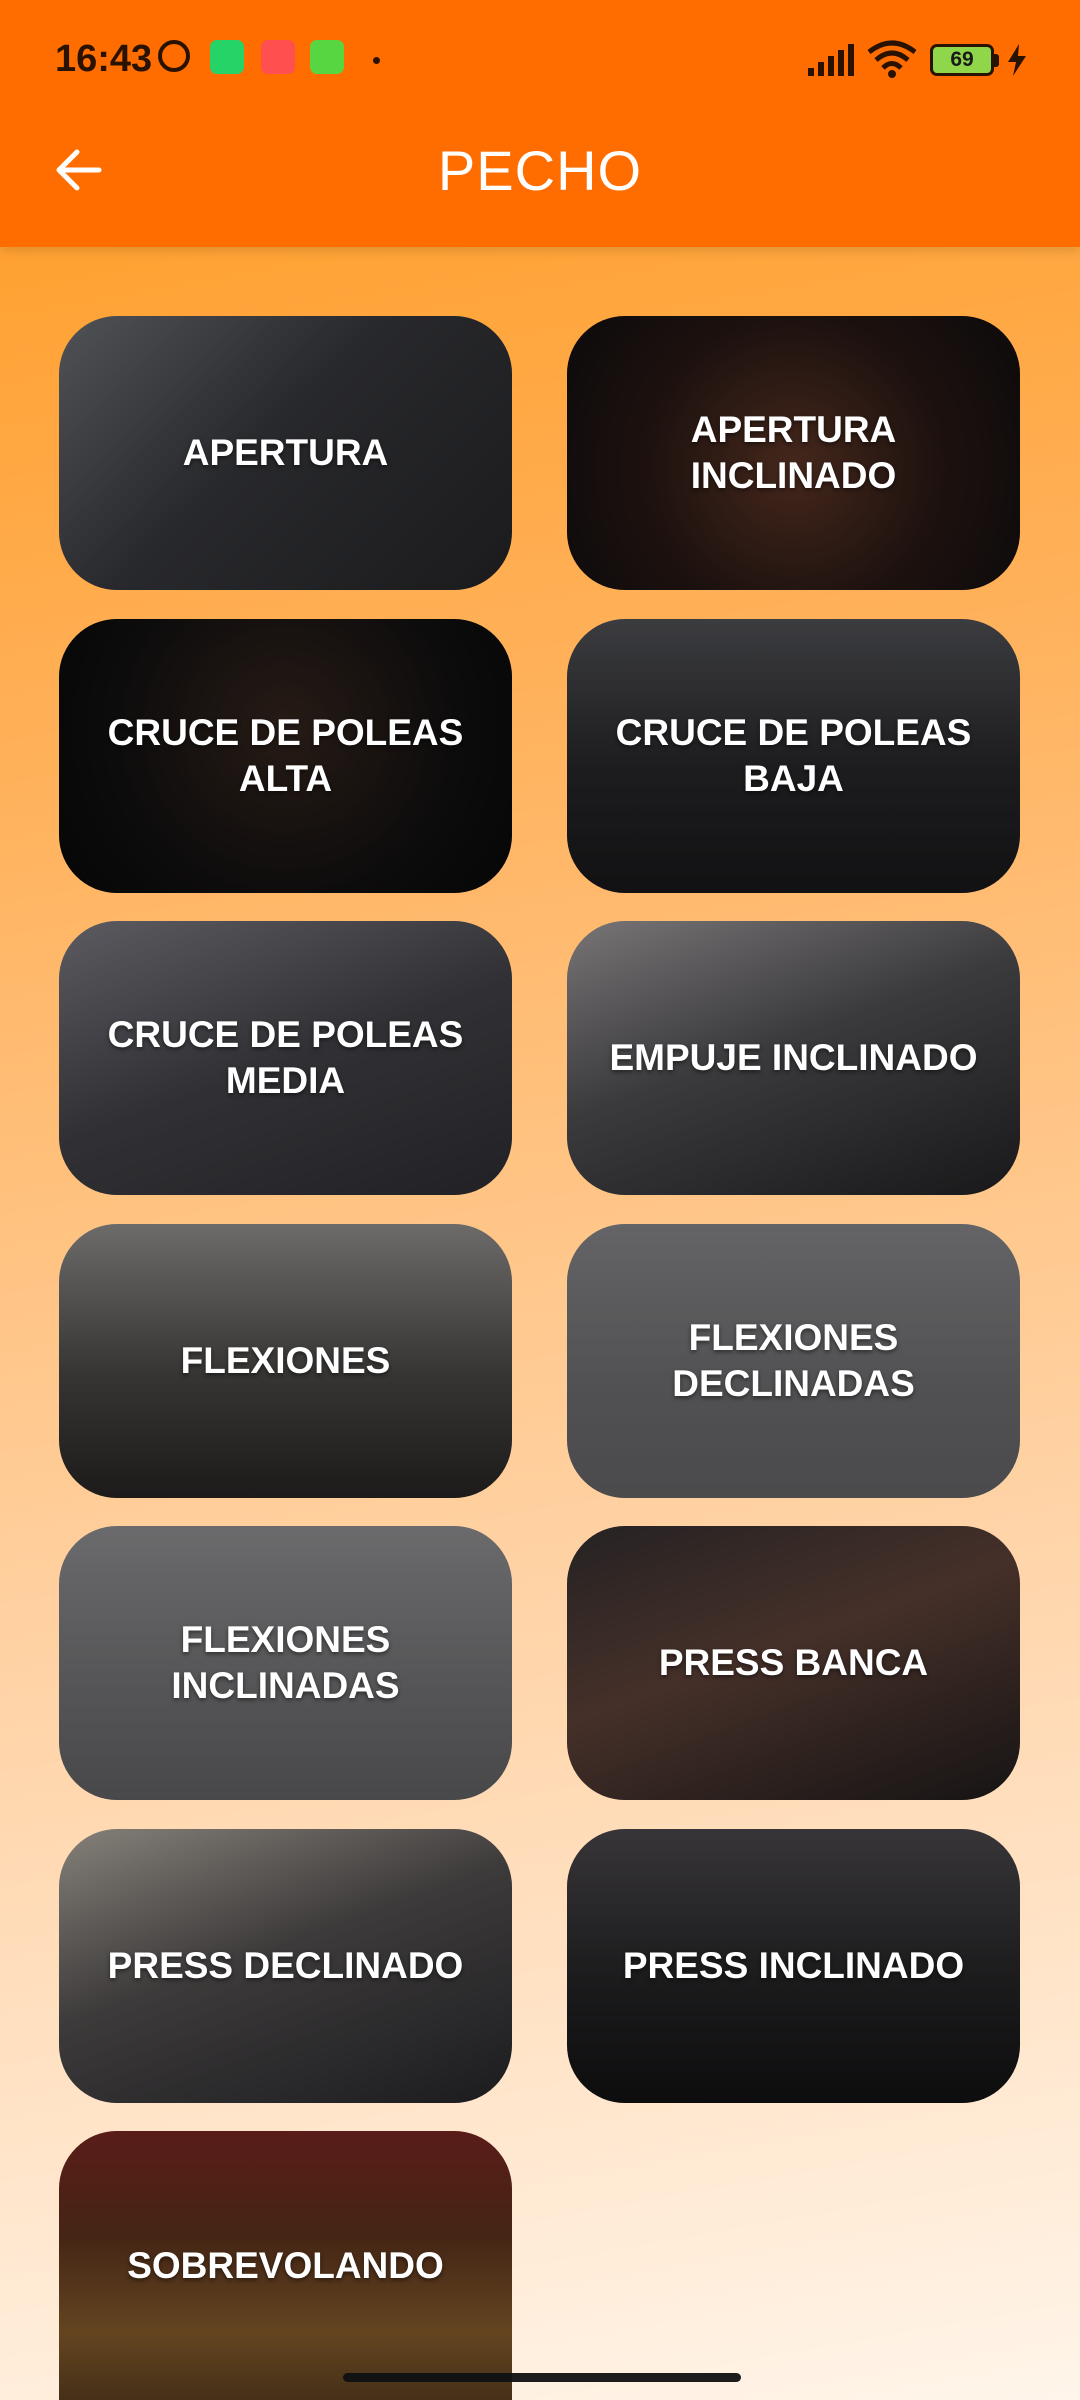 This screenshot has width=1080, height=2400. I want to click on exercise-card-sobrevolando: SOBREVOLANDO, so click(285, 2265).